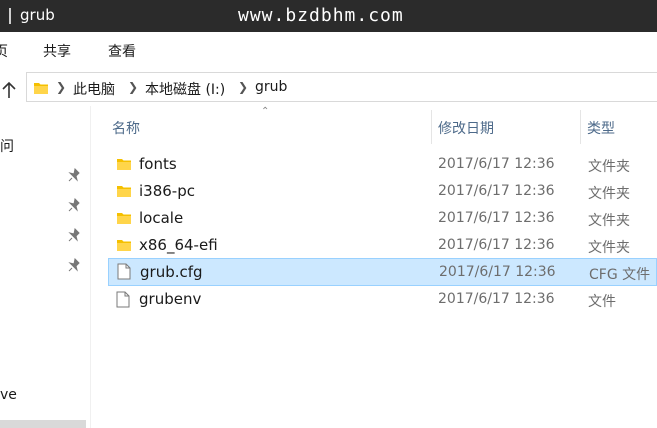 This screenshot has height=428, width=657. I want to click on file-name: grub.cfg, so click(171, 272).